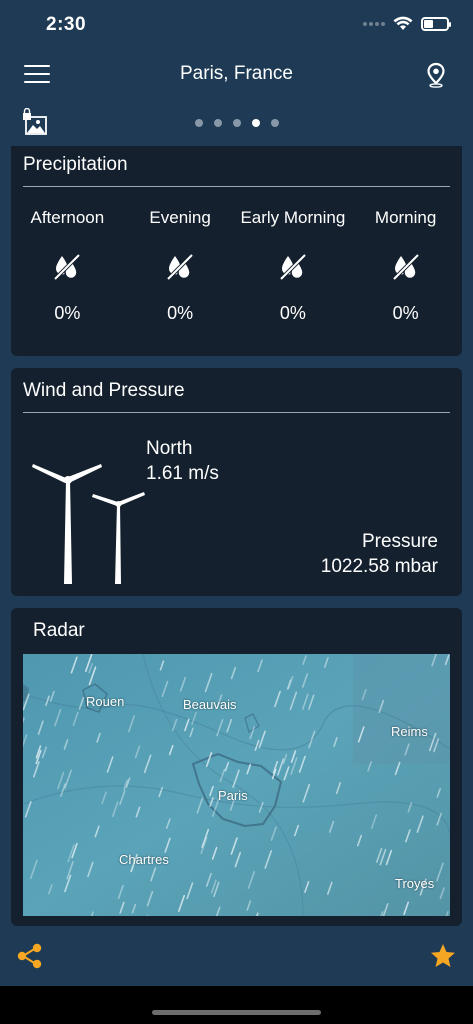 This screenshot has width=473, height=1024. What do you see at coordinates (415, 883) in the screenshot?
I see `map-label-troyes: Troyes` at bounding box center [415, 883].